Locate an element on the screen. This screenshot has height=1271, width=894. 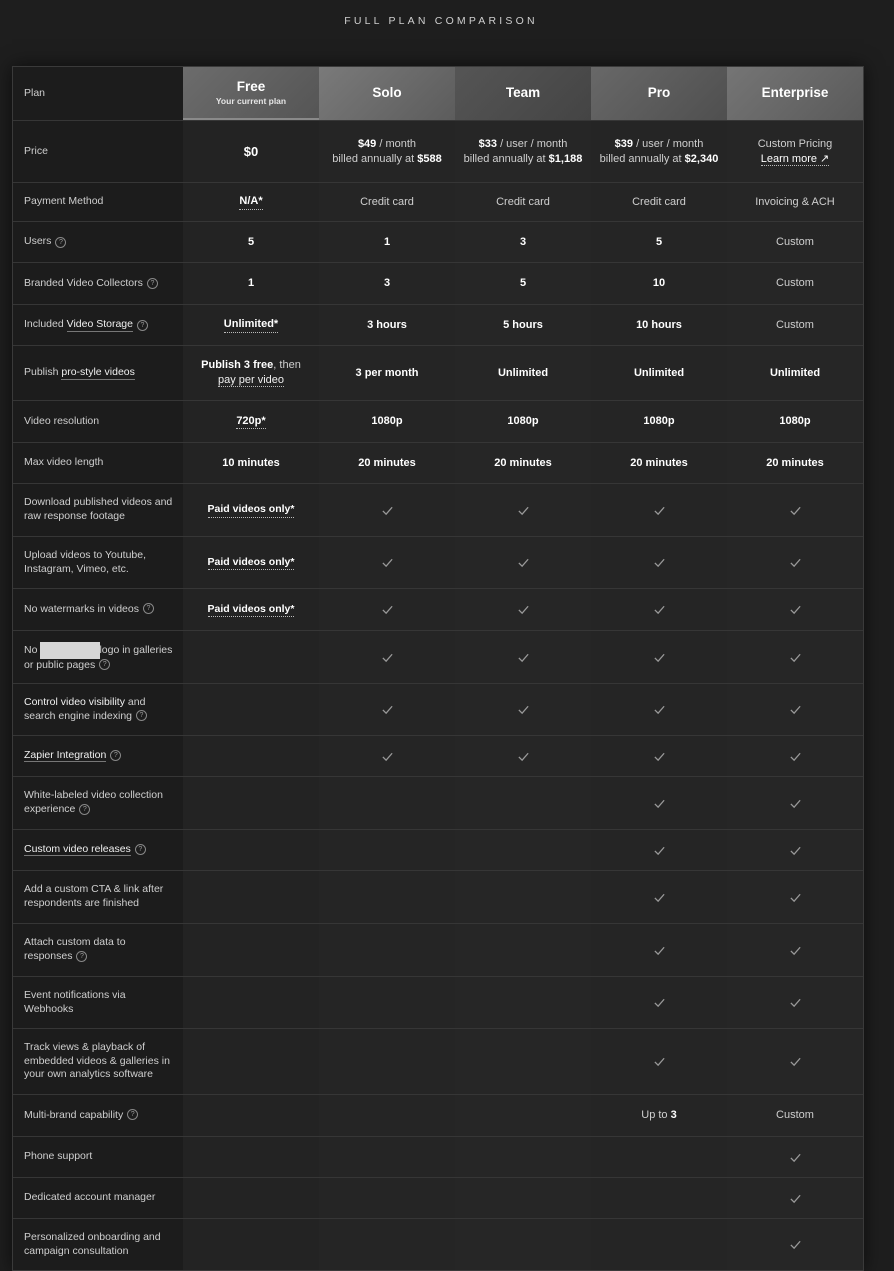
cell-ent: Custom is located at coordinates (795, 1115).